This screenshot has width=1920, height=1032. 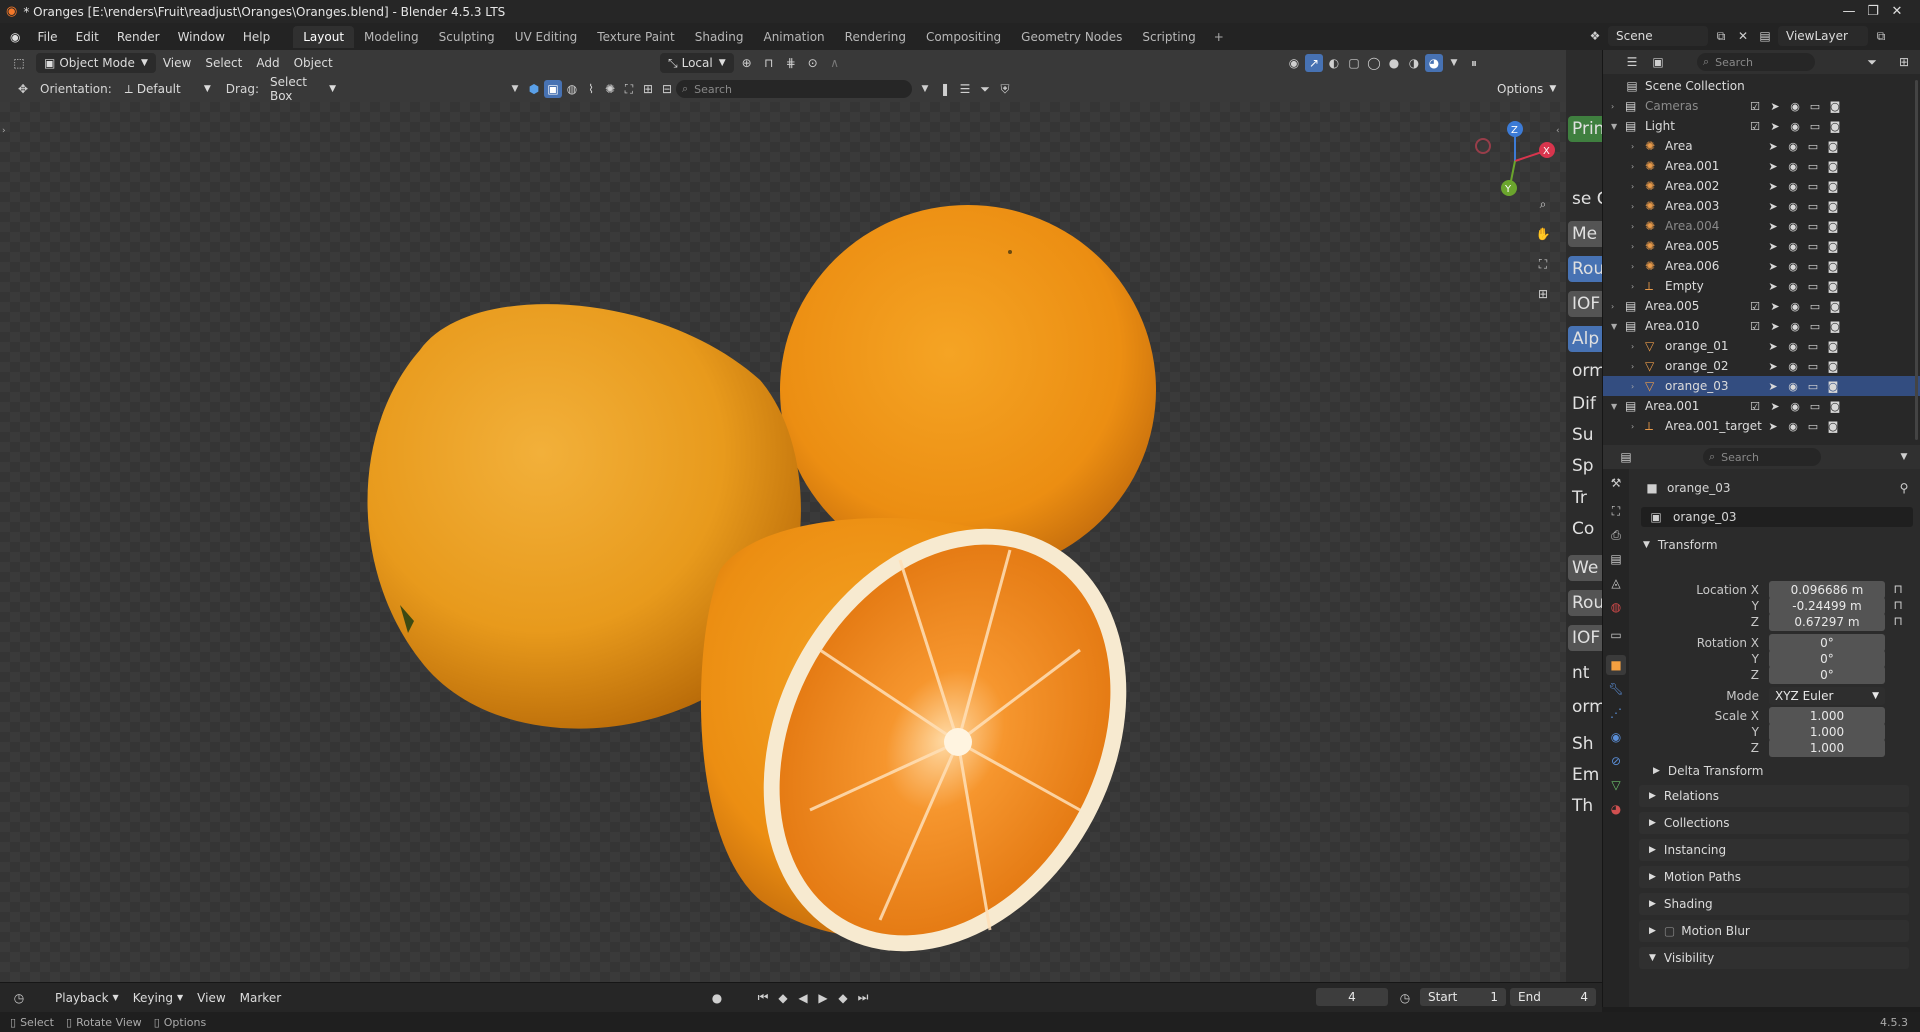 What do you see at coordinates (1616, 607) in the screenshot?
I see `world-tab-icon: ◍` at bounding box center [1616, 607].